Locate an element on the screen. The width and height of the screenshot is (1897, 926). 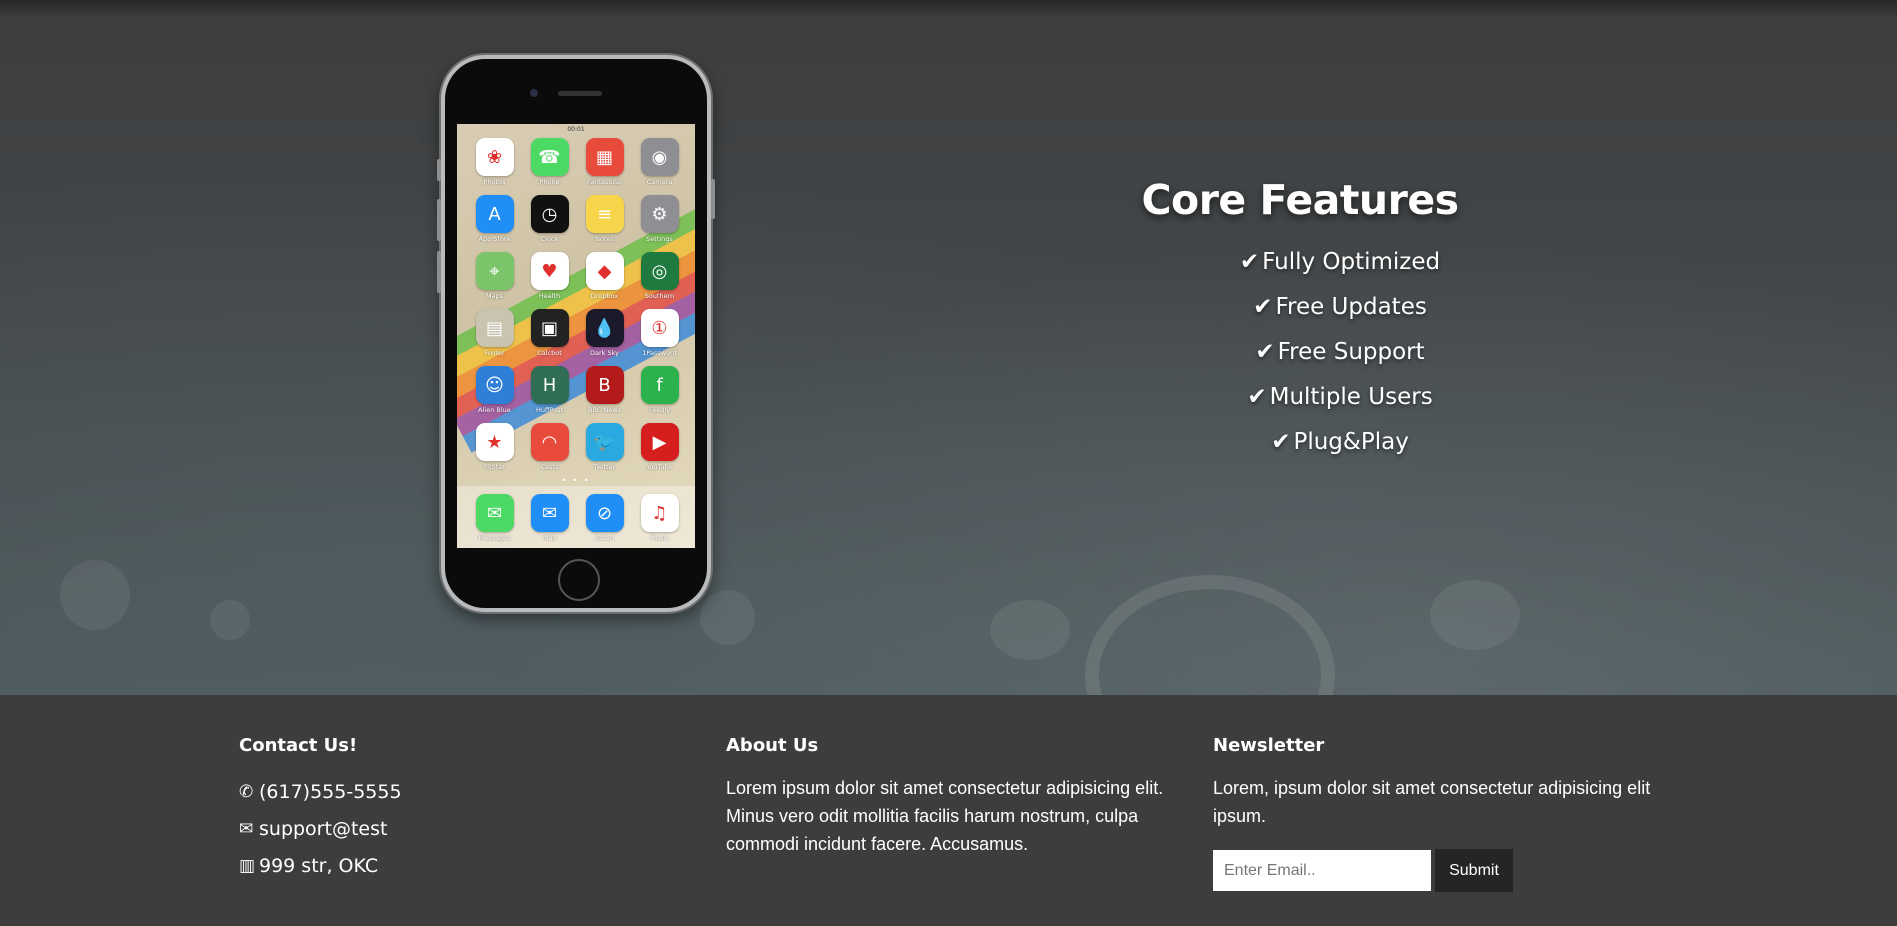
huffpost-icon: H is located at coordinates (549, 385).